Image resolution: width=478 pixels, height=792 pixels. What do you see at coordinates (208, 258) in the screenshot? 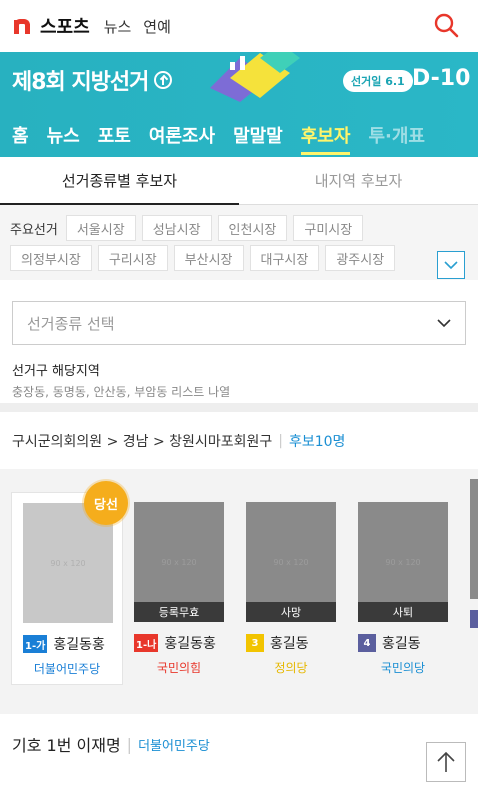
I see `chip-busan: 부산시장` at bounding box center [208, 258].